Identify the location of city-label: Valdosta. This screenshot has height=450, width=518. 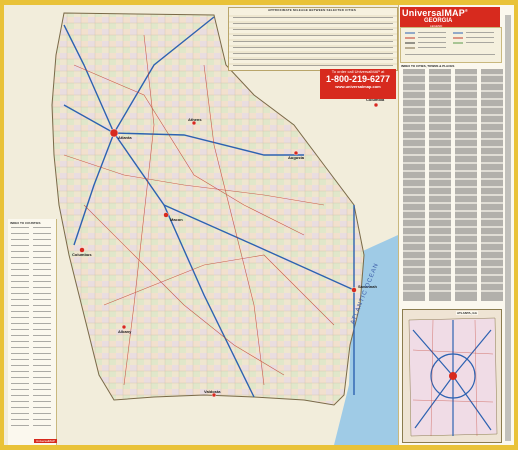
(212, 391).